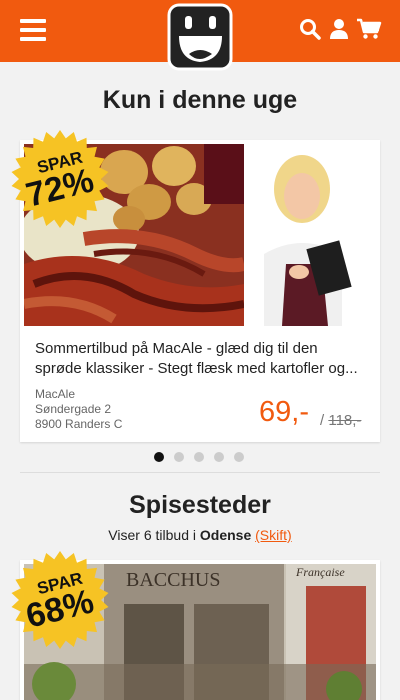 The height and width of the screenshot is (700, 400). Describe the element at coordinates (284, 412) in the screenshot. I see `deal-price: 69,-` at that location.